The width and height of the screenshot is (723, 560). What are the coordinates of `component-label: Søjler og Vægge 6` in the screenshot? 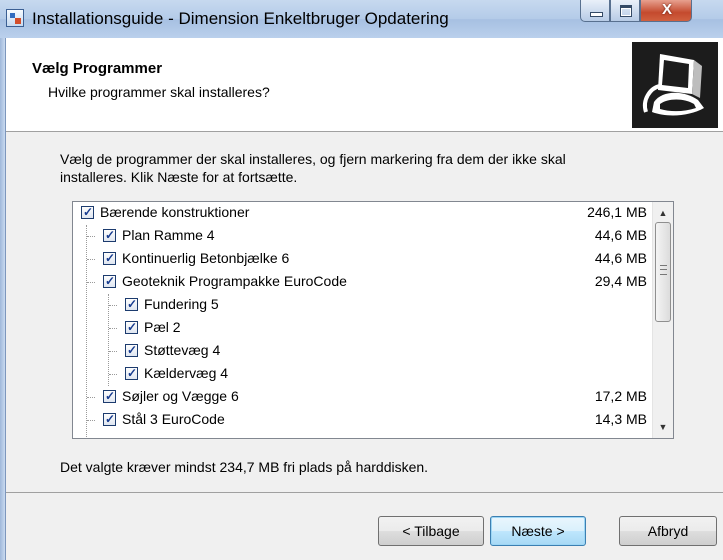 It's located at (180, 396).